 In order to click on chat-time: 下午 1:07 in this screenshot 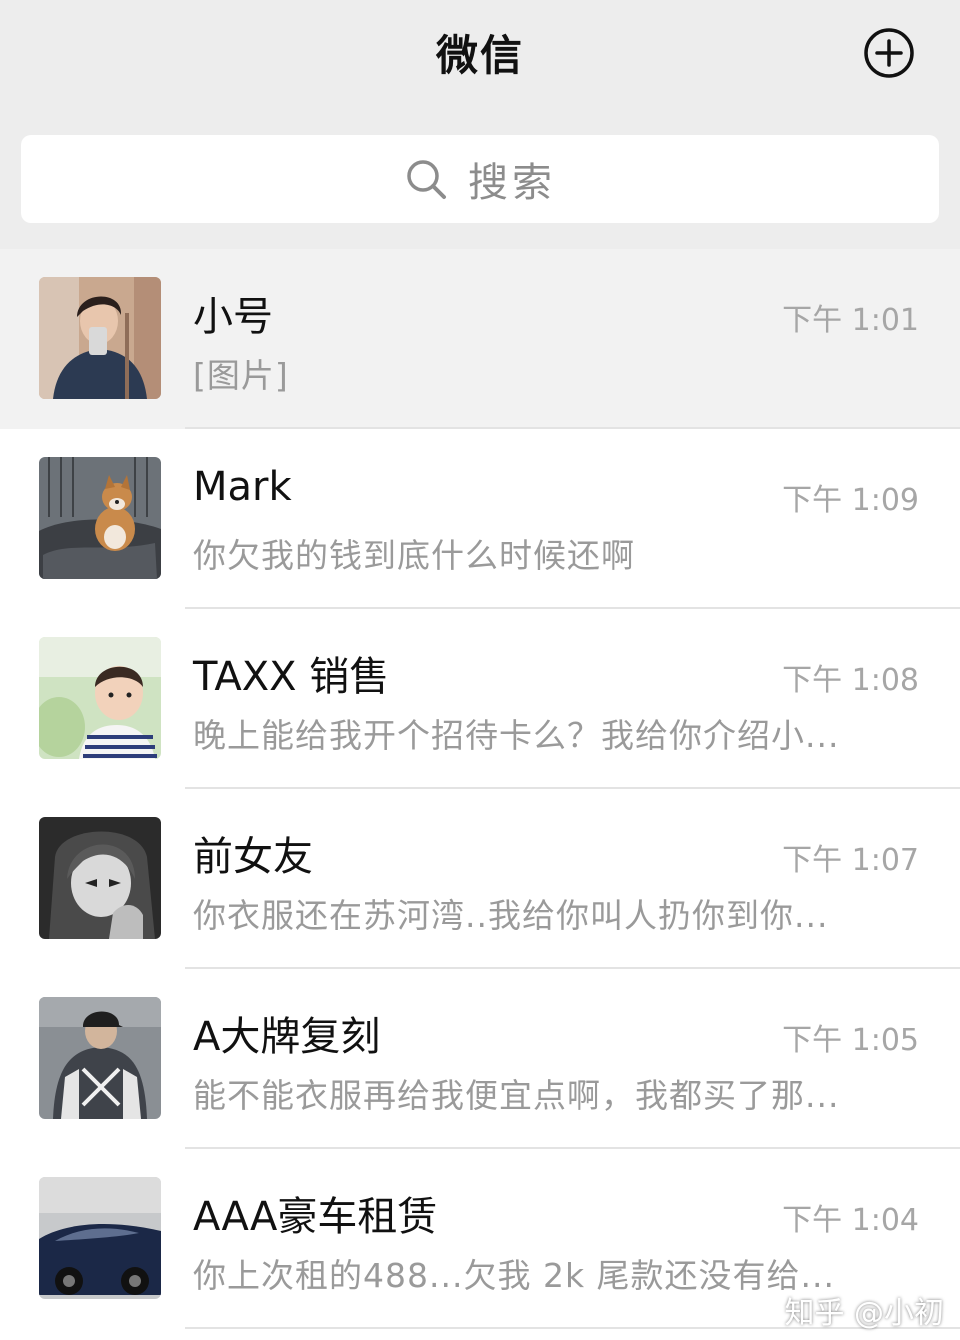, I will do `click(850, 860)`.